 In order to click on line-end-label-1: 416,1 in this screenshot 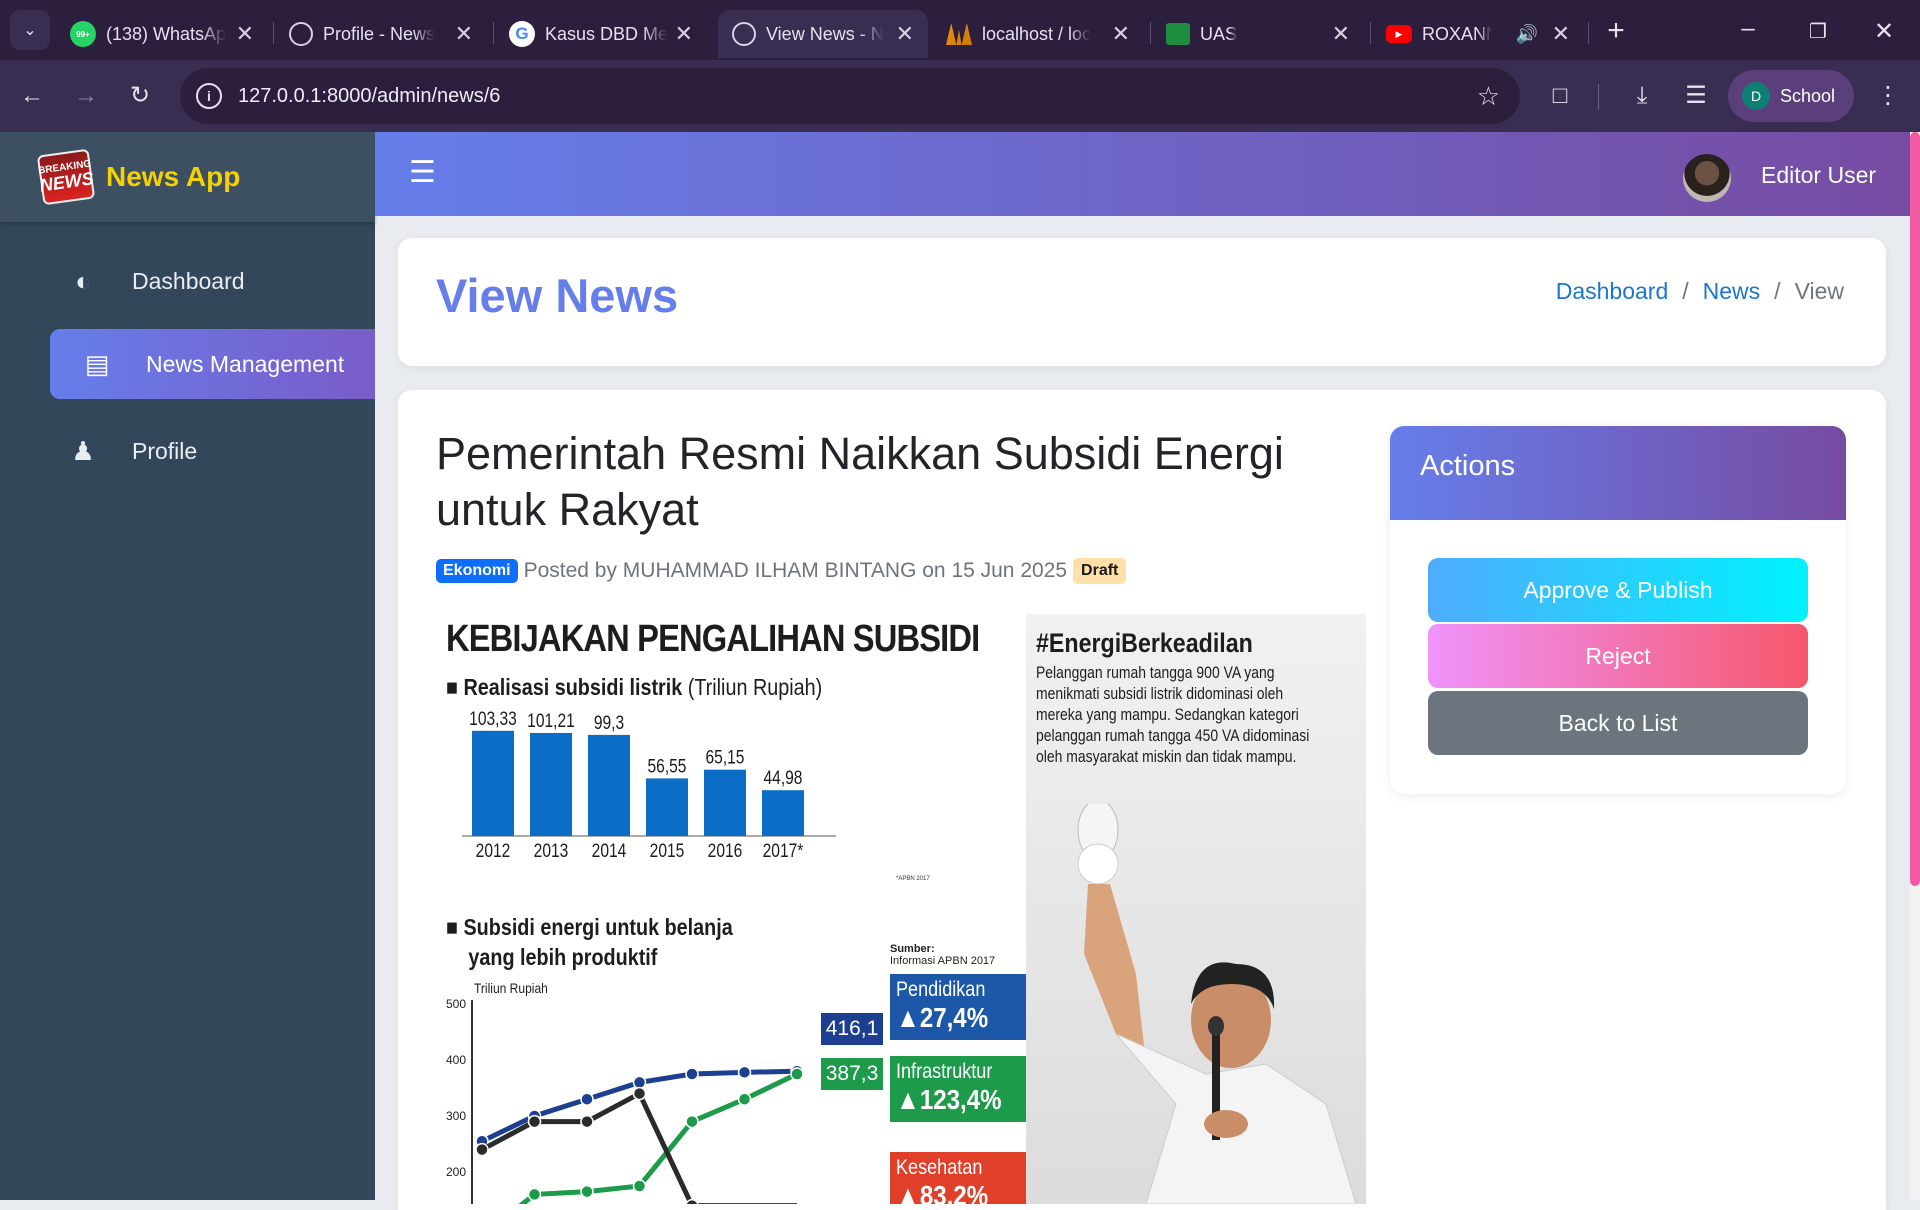, I will do `click(852, 1029)`.